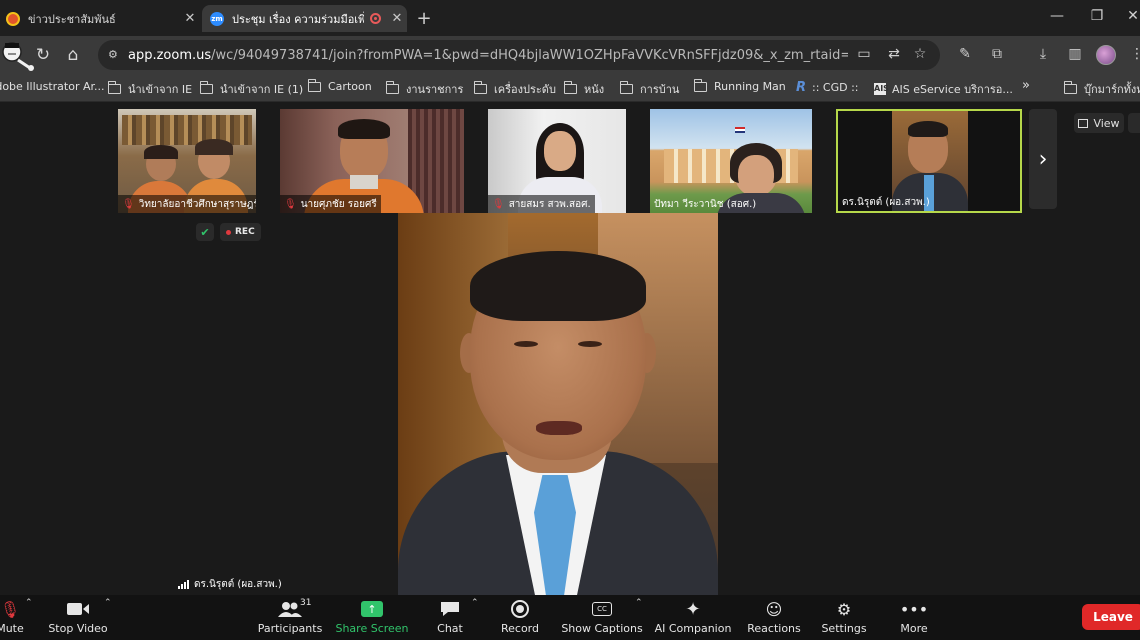 The height and width of the screenshot is (640, 1140). Describe the element at coordinates (929, 161) in the screenshot. I see `participant-tile-active-speaker: ดร.นิรุตต์ (ผอ.สวพ.)` at that location.